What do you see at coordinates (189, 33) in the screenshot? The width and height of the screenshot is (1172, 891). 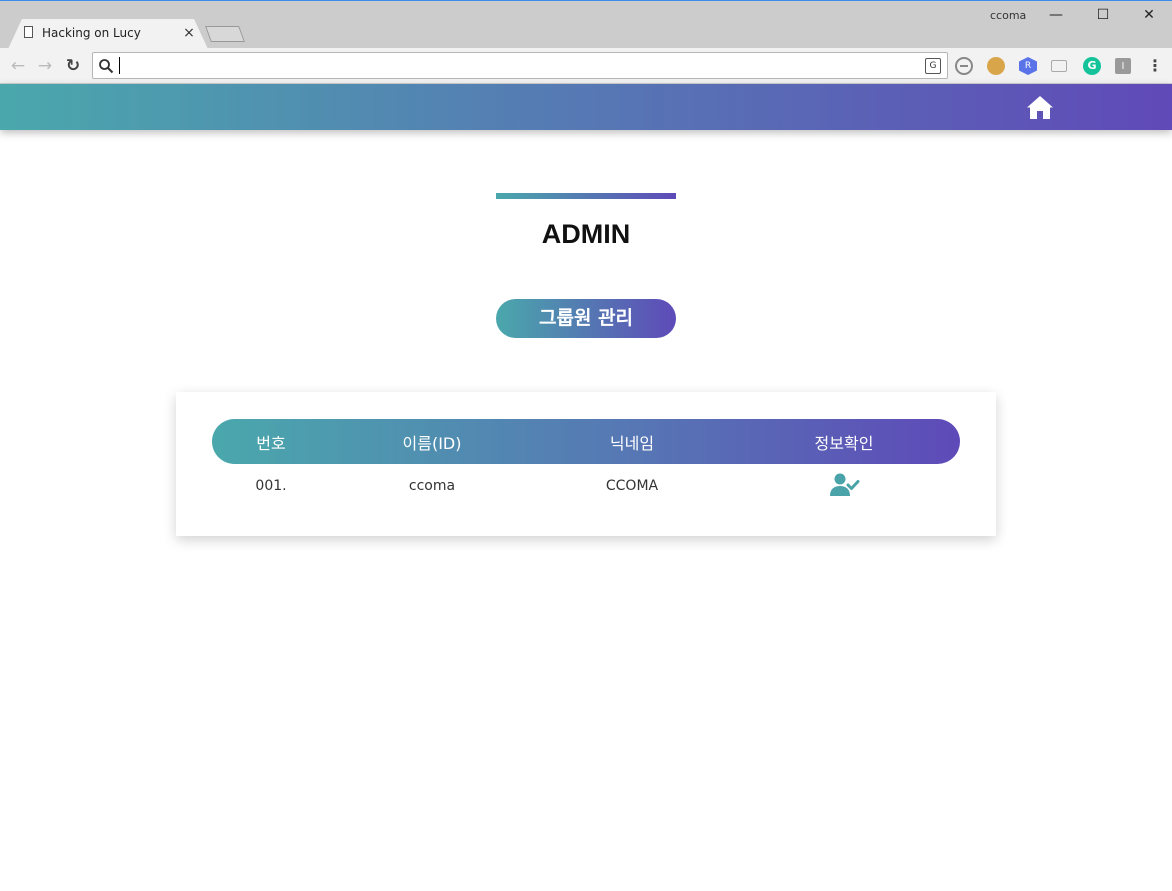 I see `tab-close-button: ×` at bounding box center [189, 33].